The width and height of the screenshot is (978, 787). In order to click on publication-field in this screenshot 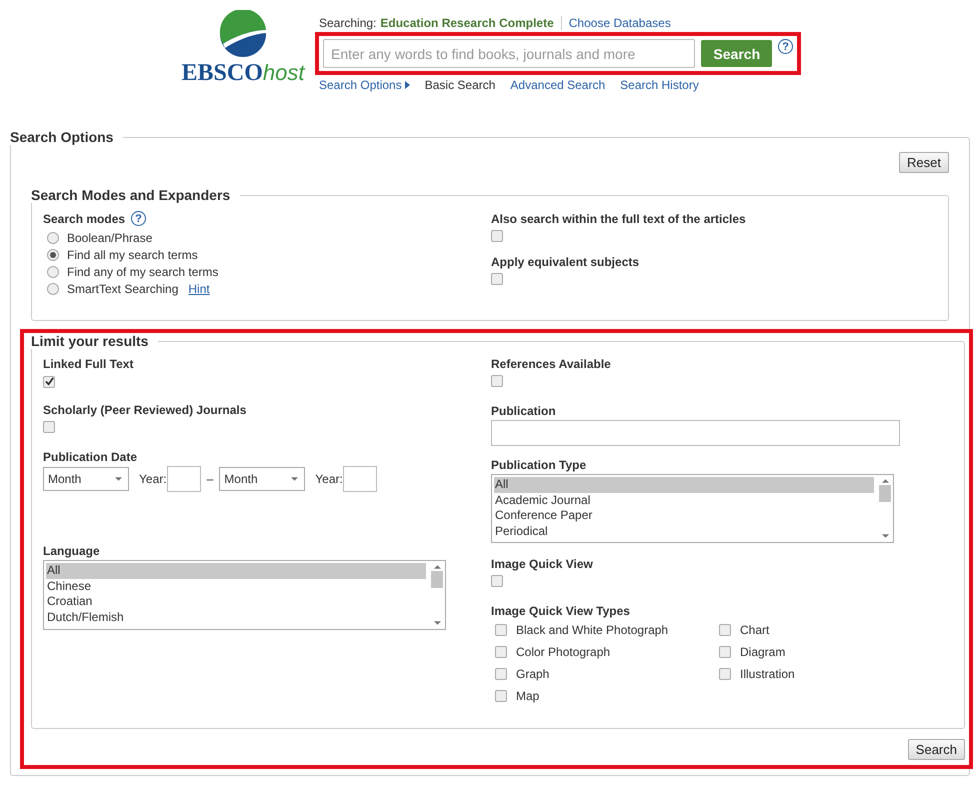, I will do `click(695, 433)`.